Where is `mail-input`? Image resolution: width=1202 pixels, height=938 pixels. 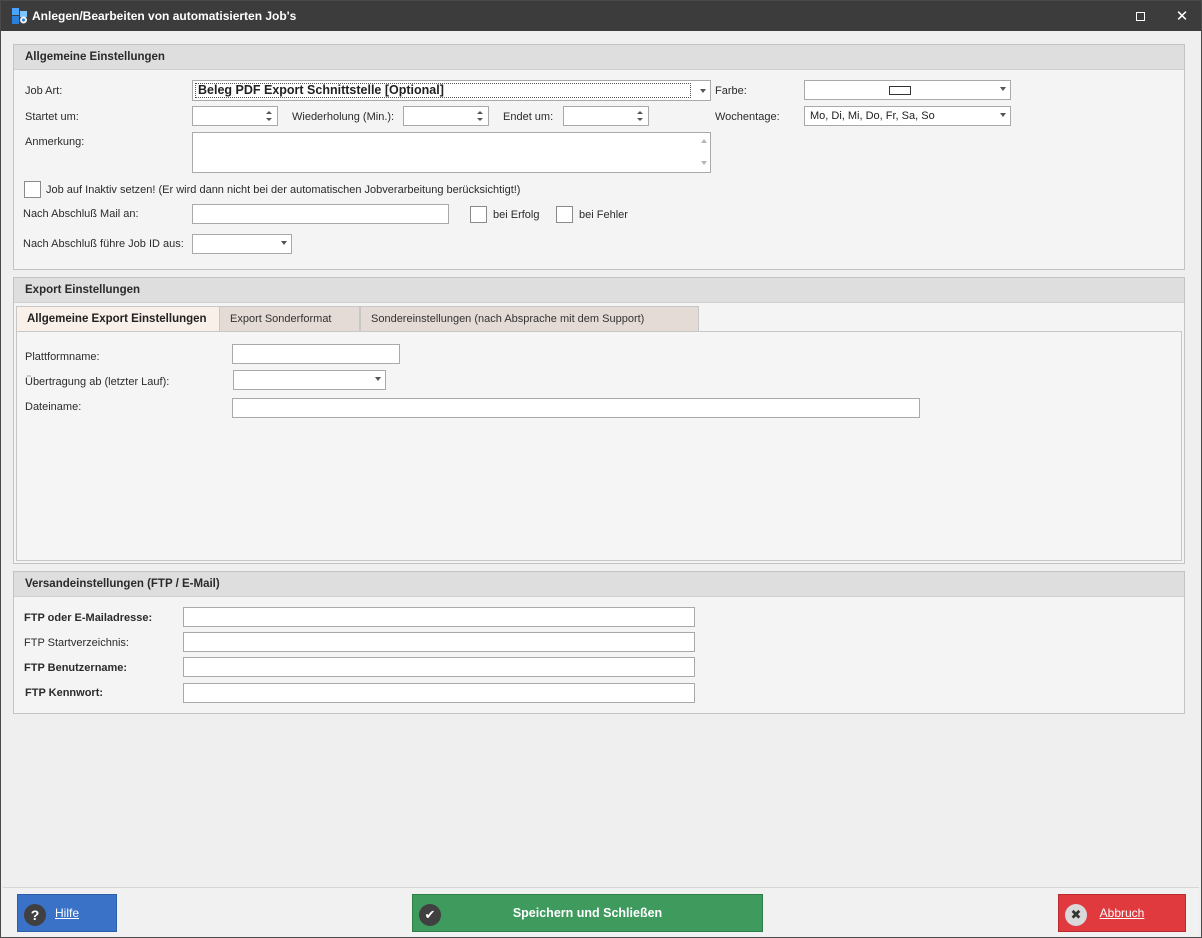 mail-input is located at coordinates (320, 214).